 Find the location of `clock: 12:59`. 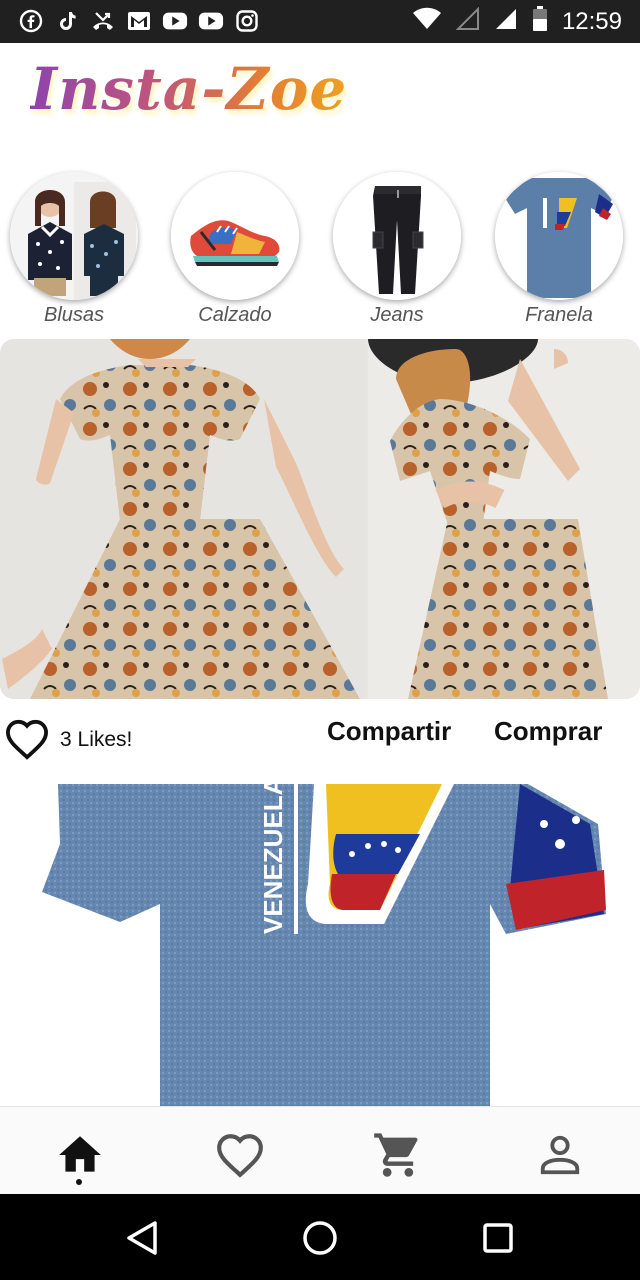

clock: 12:59 is located at coordinates (591, 21).